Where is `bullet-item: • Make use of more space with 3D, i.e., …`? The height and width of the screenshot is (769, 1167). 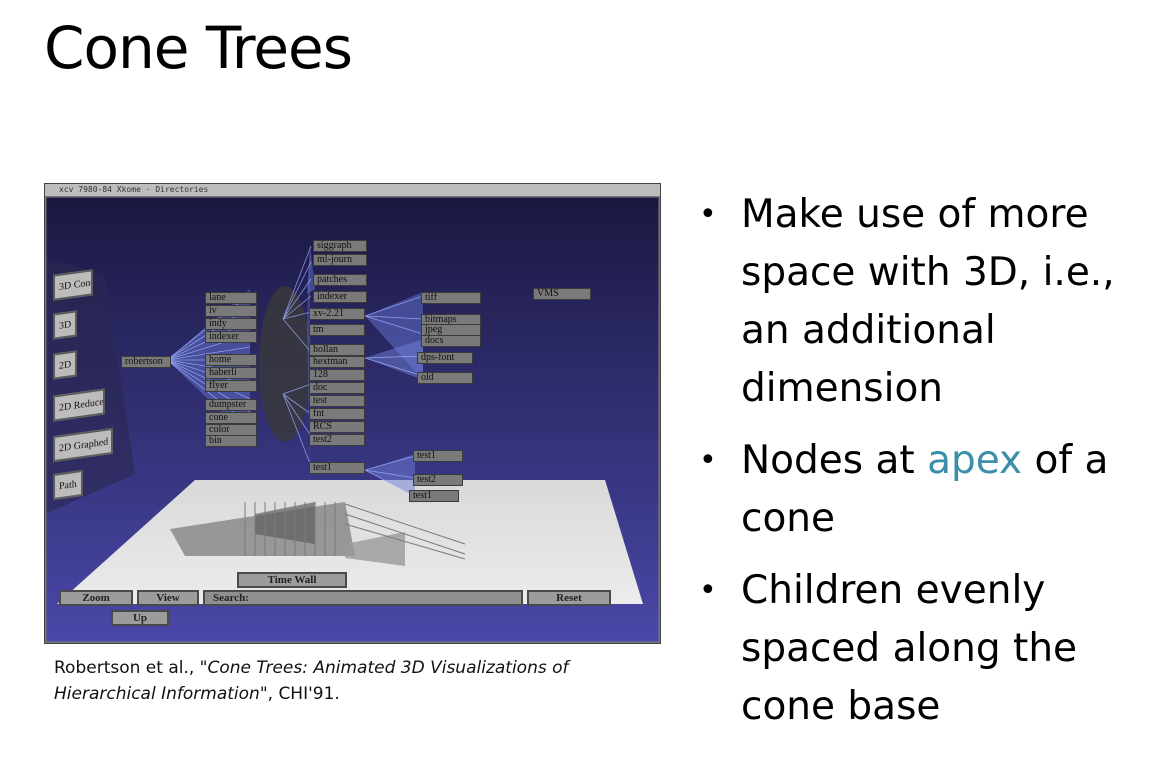
bullet-item: • Make use of more space with 3D, i.e., … is located at coordinates (925, 302).